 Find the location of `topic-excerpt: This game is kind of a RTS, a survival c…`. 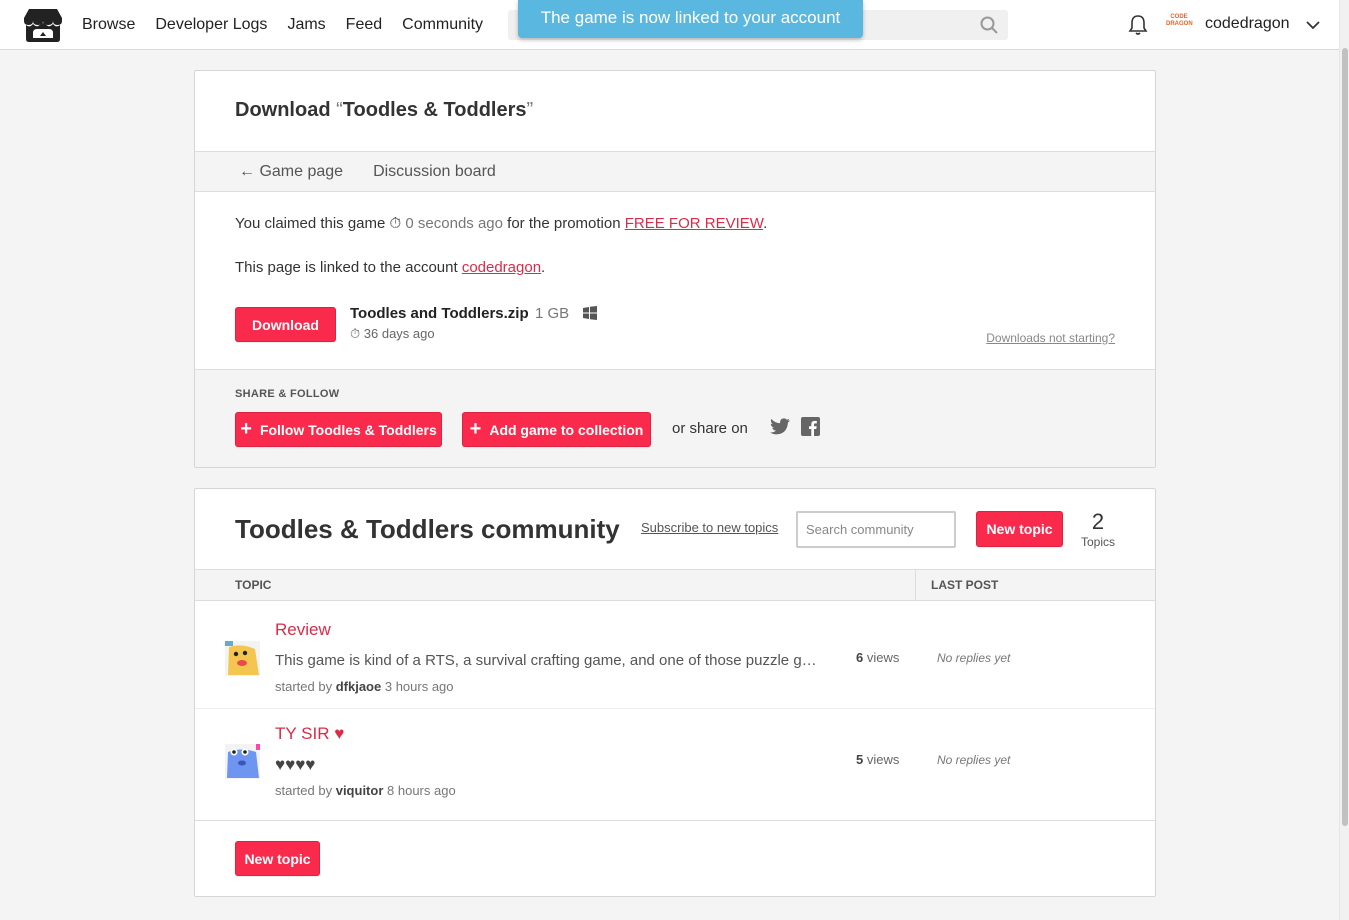

topic-excerpt: This game is kind of a RTS, a survival c… is located at coordinates (550, 660).